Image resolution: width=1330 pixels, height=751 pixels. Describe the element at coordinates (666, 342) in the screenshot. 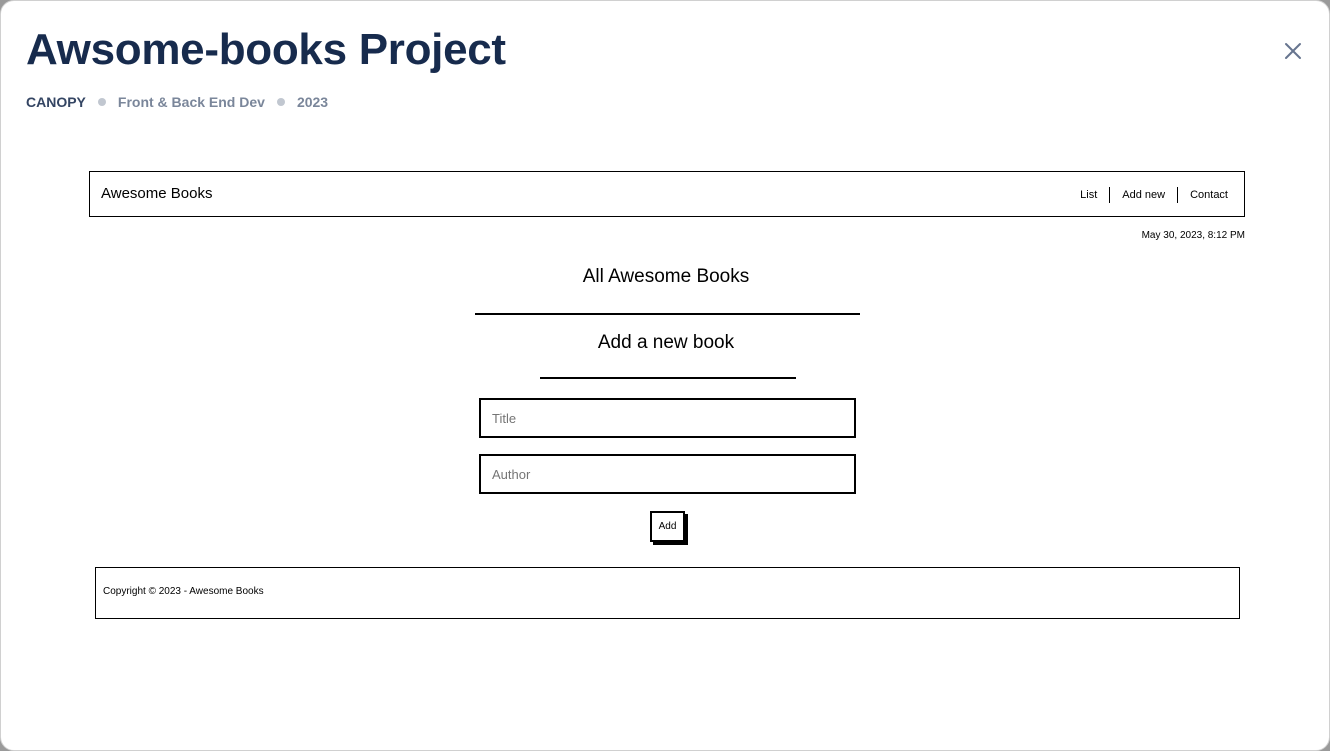

I see `form-title: Add a new book` at that location.